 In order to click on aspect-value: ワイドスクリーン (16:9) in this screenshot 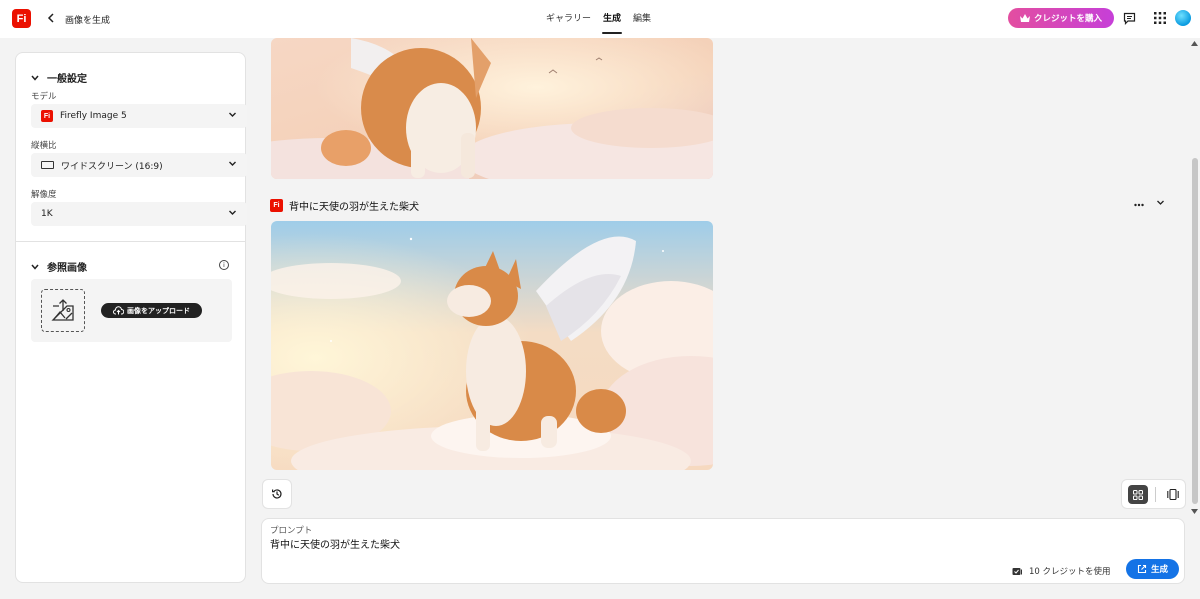, I will do `click(112, 166)`.